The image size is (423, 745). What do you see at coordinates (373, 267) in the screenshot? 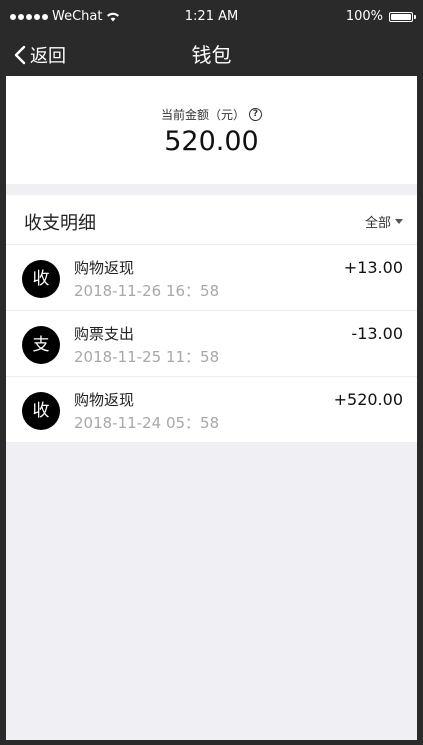
I see `transaction-amount: +13.00` at bounding box center [373, 267].